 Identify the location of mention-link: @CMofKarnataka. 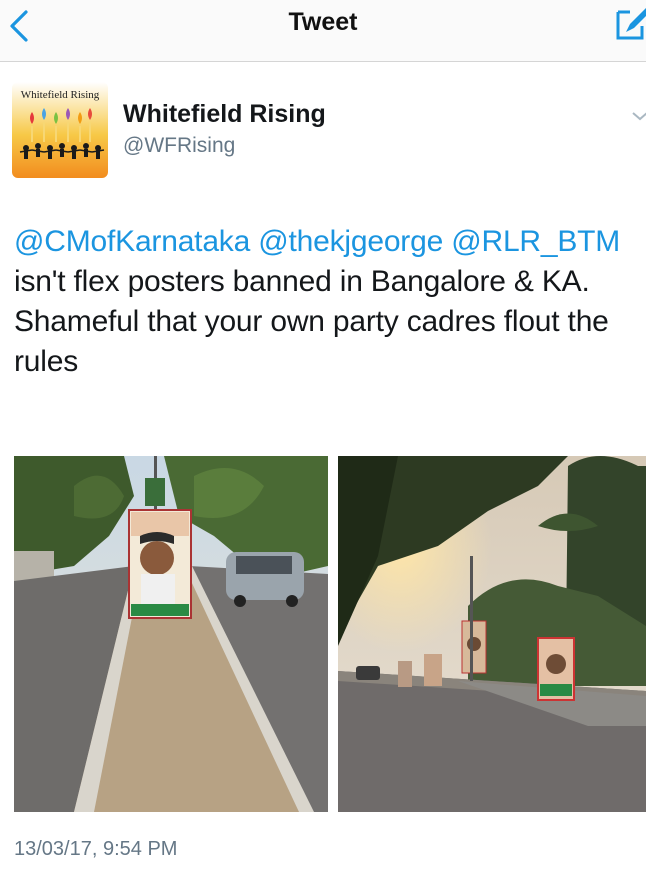
(132, 241).